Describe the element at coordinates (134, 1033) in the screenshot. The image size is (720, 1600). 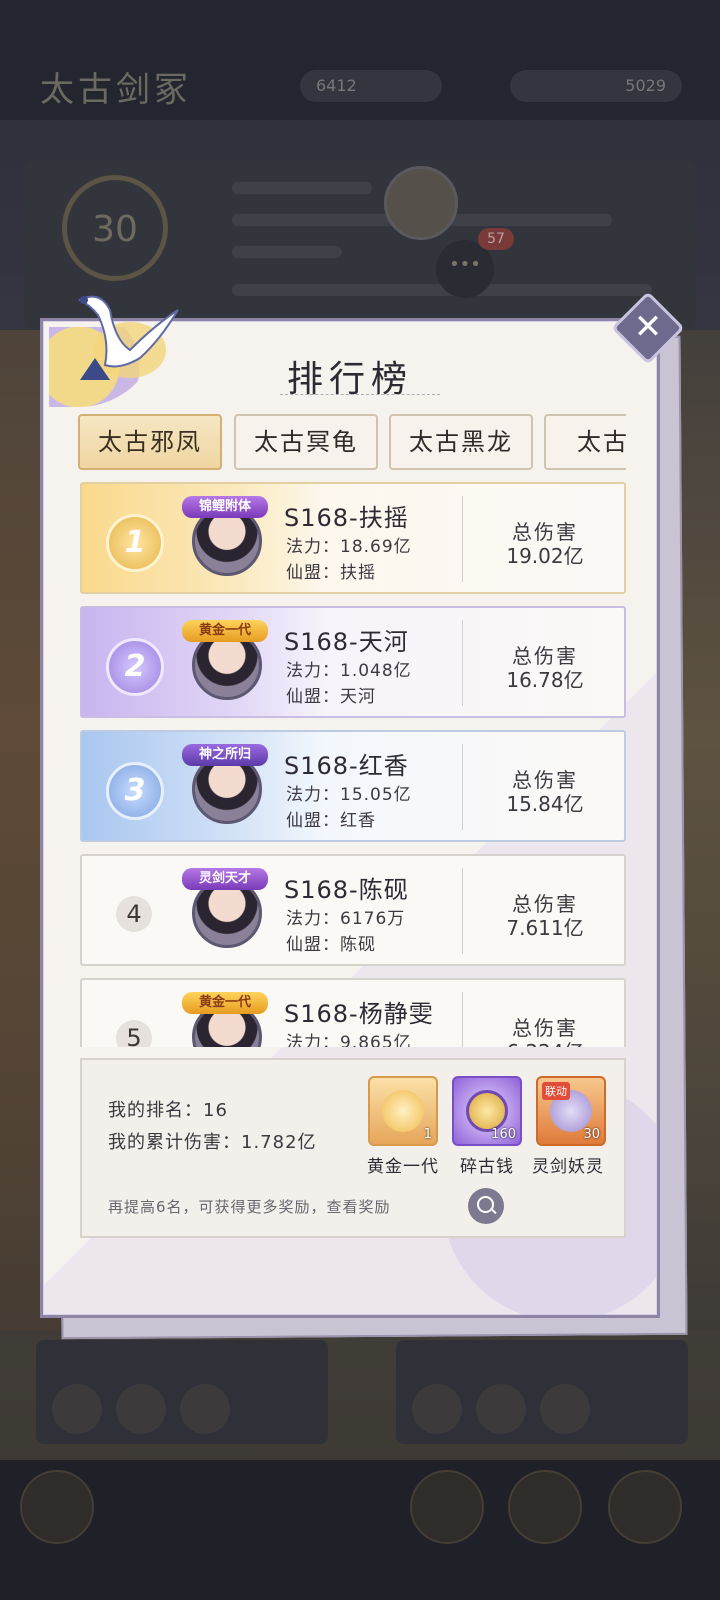
I see `rank-number: 5` at that location.